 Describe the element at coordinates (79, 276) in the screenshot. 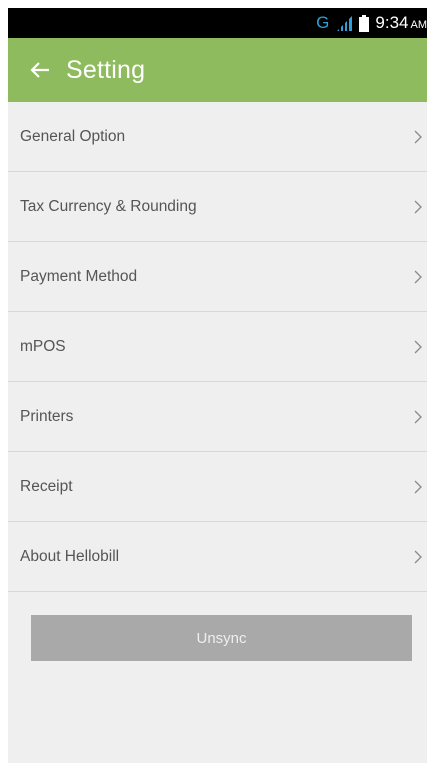

I see `settings-item-label: Payment Method` at that location.